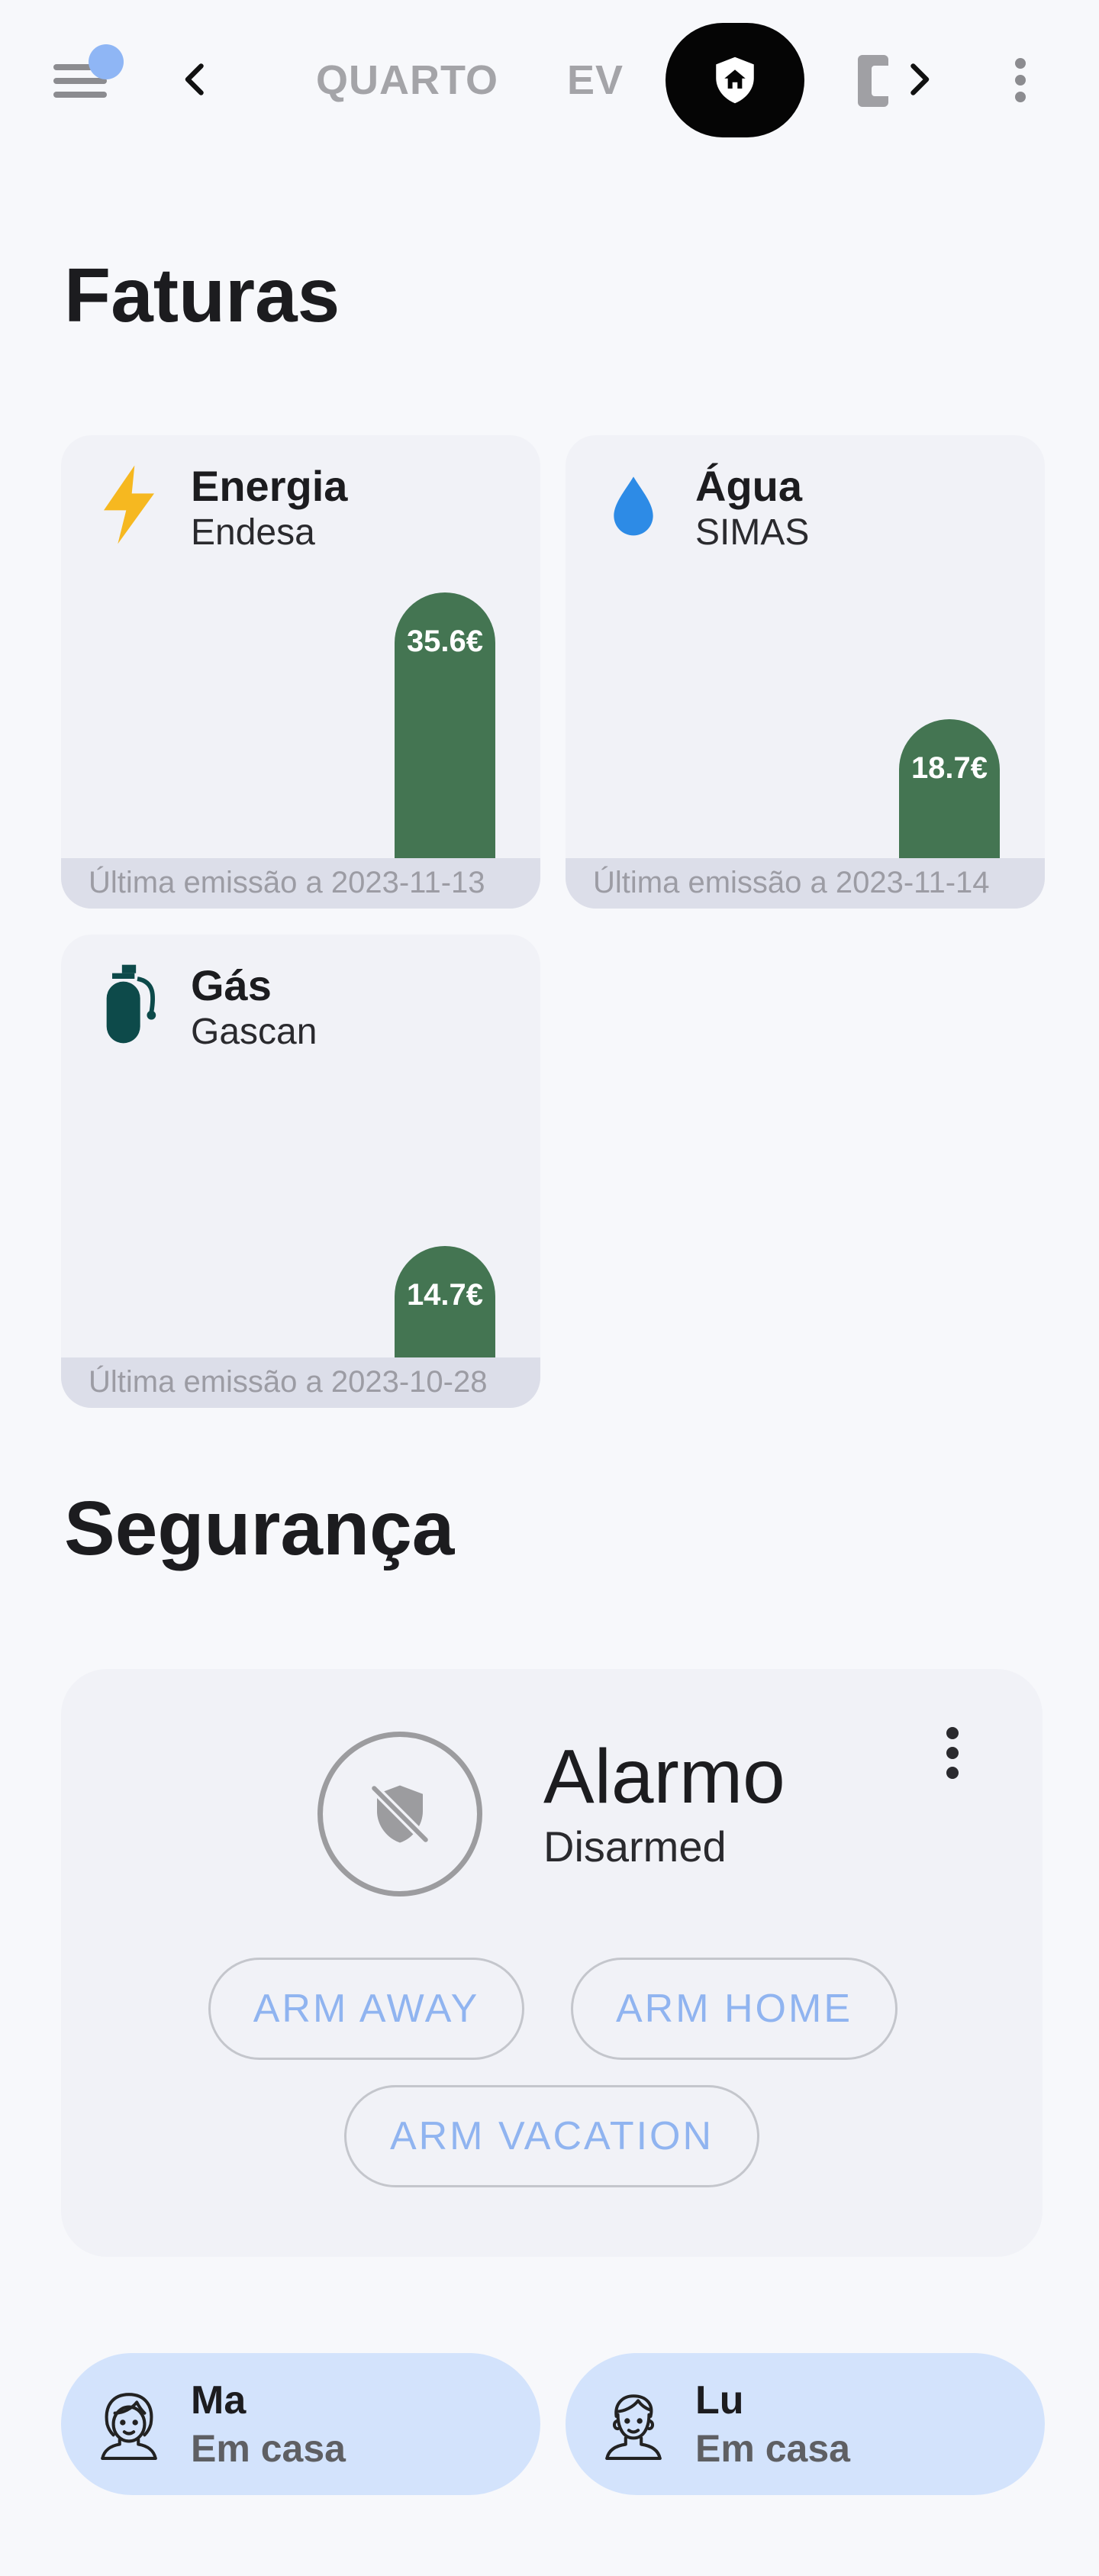 The height and width of the screenshot is (2576, 1099). What do you see at coordinates (595, 80) in the screenshot?
I see `tab-ev: EV` at bounding box center [595, 80].